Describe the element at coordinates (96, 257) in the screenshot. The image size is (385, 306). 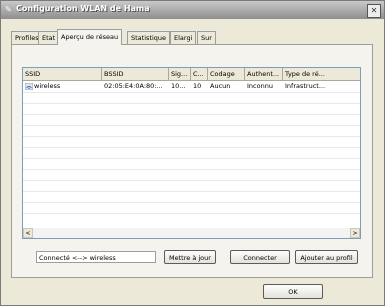
I see `connection-status: Connecté <--> wireless` at that location.